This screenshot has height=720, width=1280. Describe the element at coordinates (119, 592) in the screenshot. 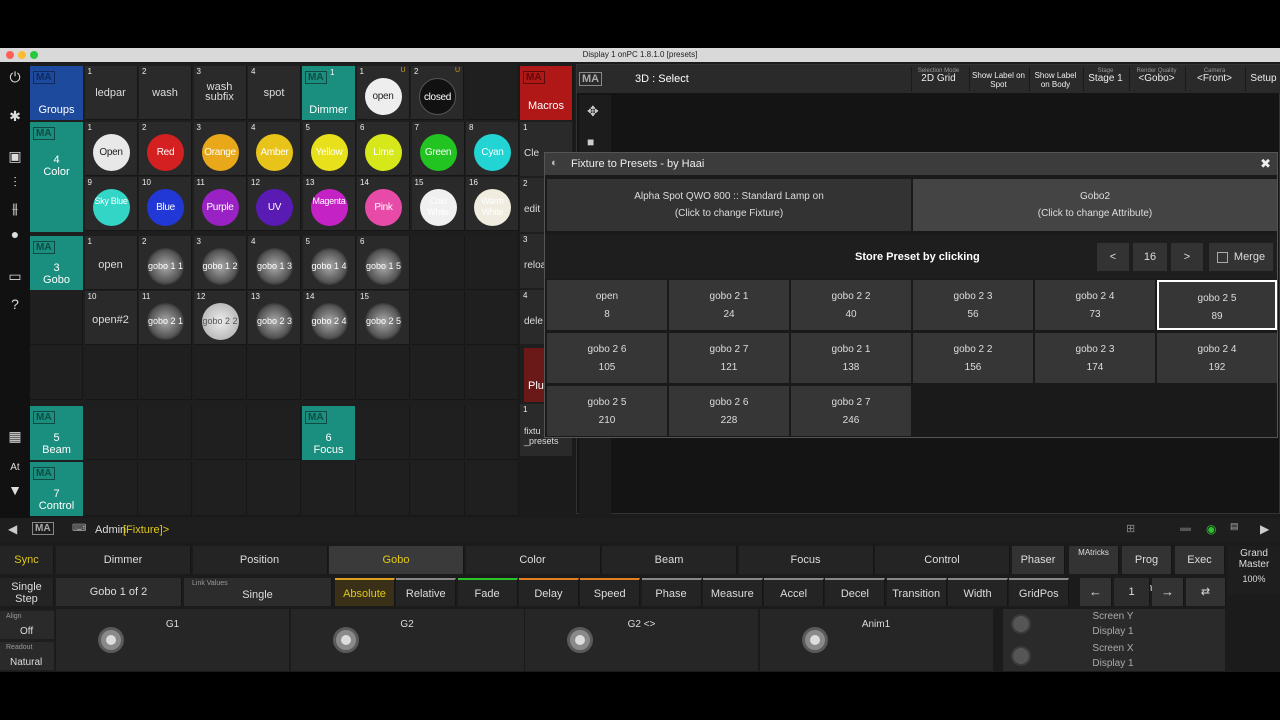

I see `feature-page-indicator: Gobo 1 of 2` at that location.